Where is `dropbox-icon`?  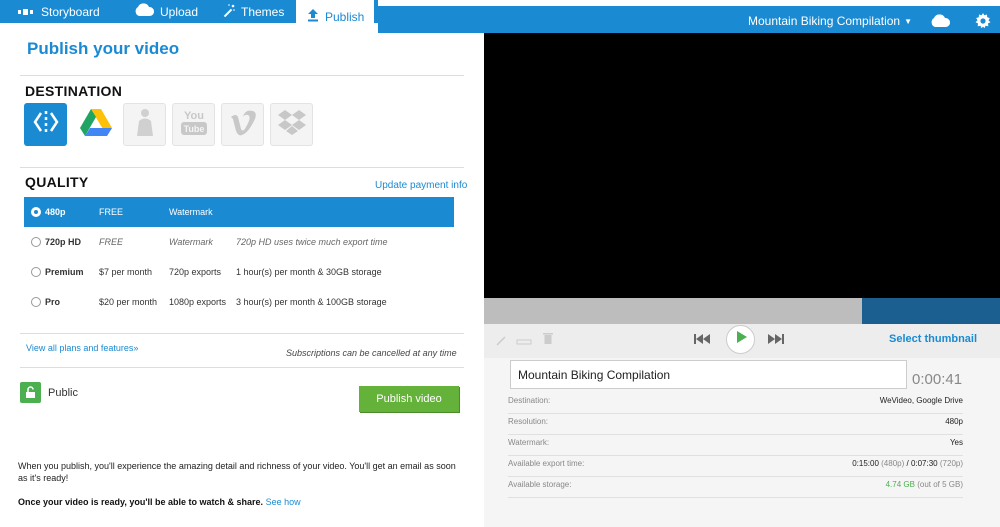
dropbox-icon is located at coordinates (292, 124).